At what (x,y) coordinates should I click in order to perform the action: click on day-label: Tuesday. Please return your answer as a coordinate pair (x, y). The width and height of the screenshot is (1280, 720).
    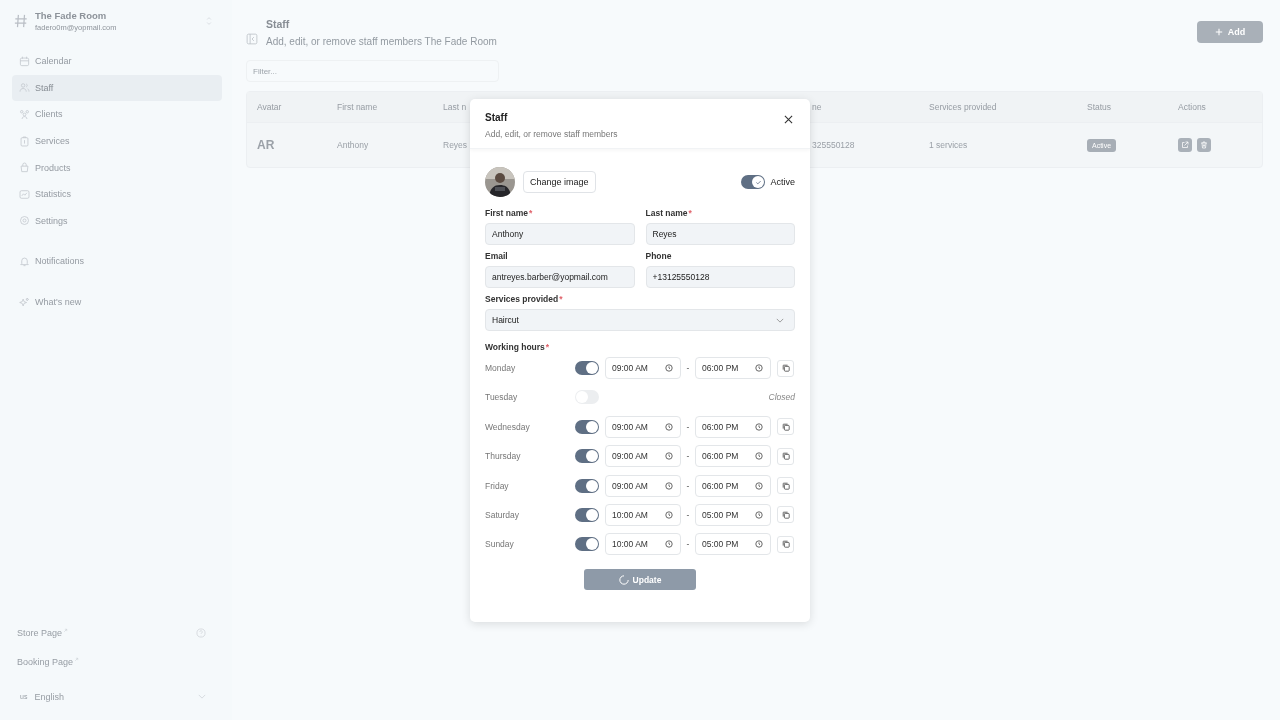
    Looking at the image, I should click on (502, 397).